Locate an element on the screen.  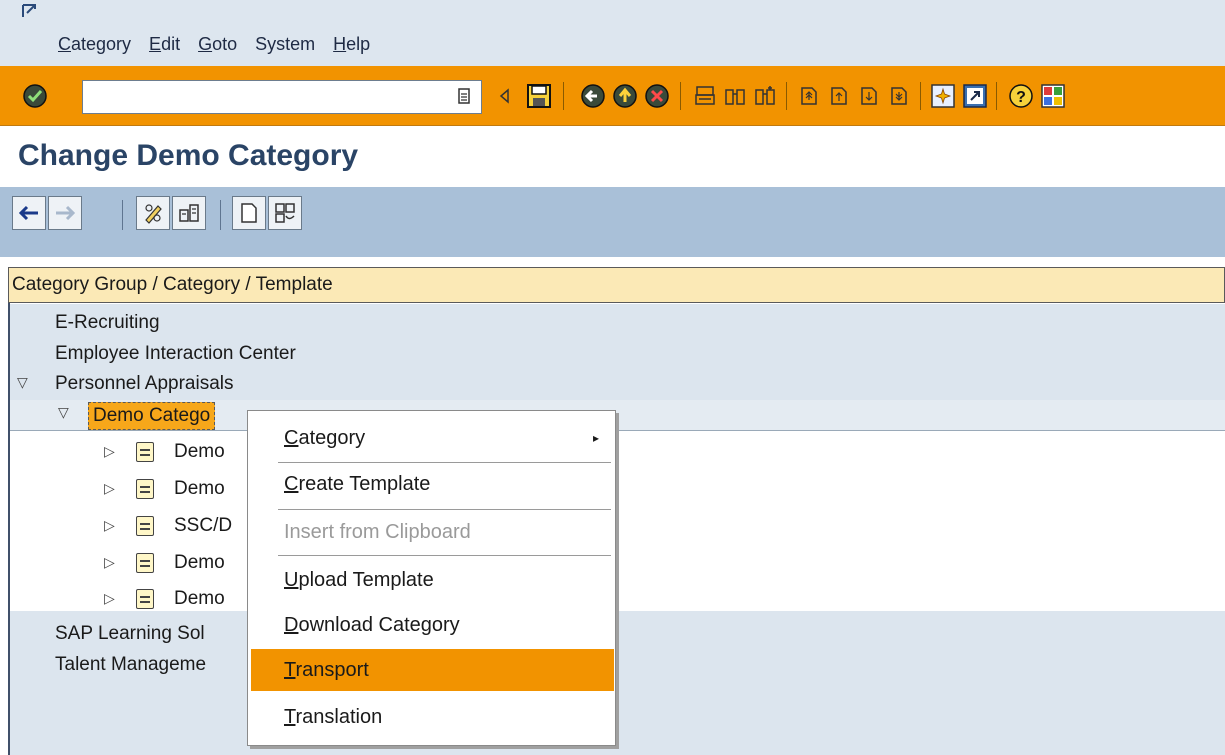
tree-node-e-recruiting: E-Recruiting is located at coordinates (107, 323).